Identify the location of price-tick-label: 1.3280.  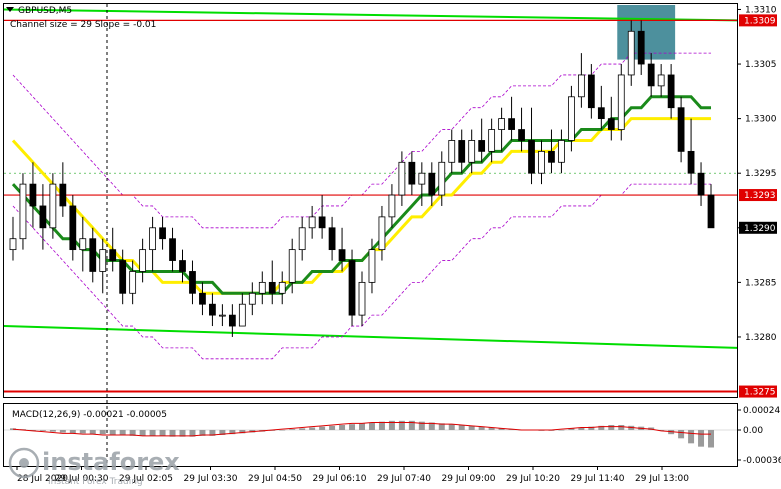
(761, 338).